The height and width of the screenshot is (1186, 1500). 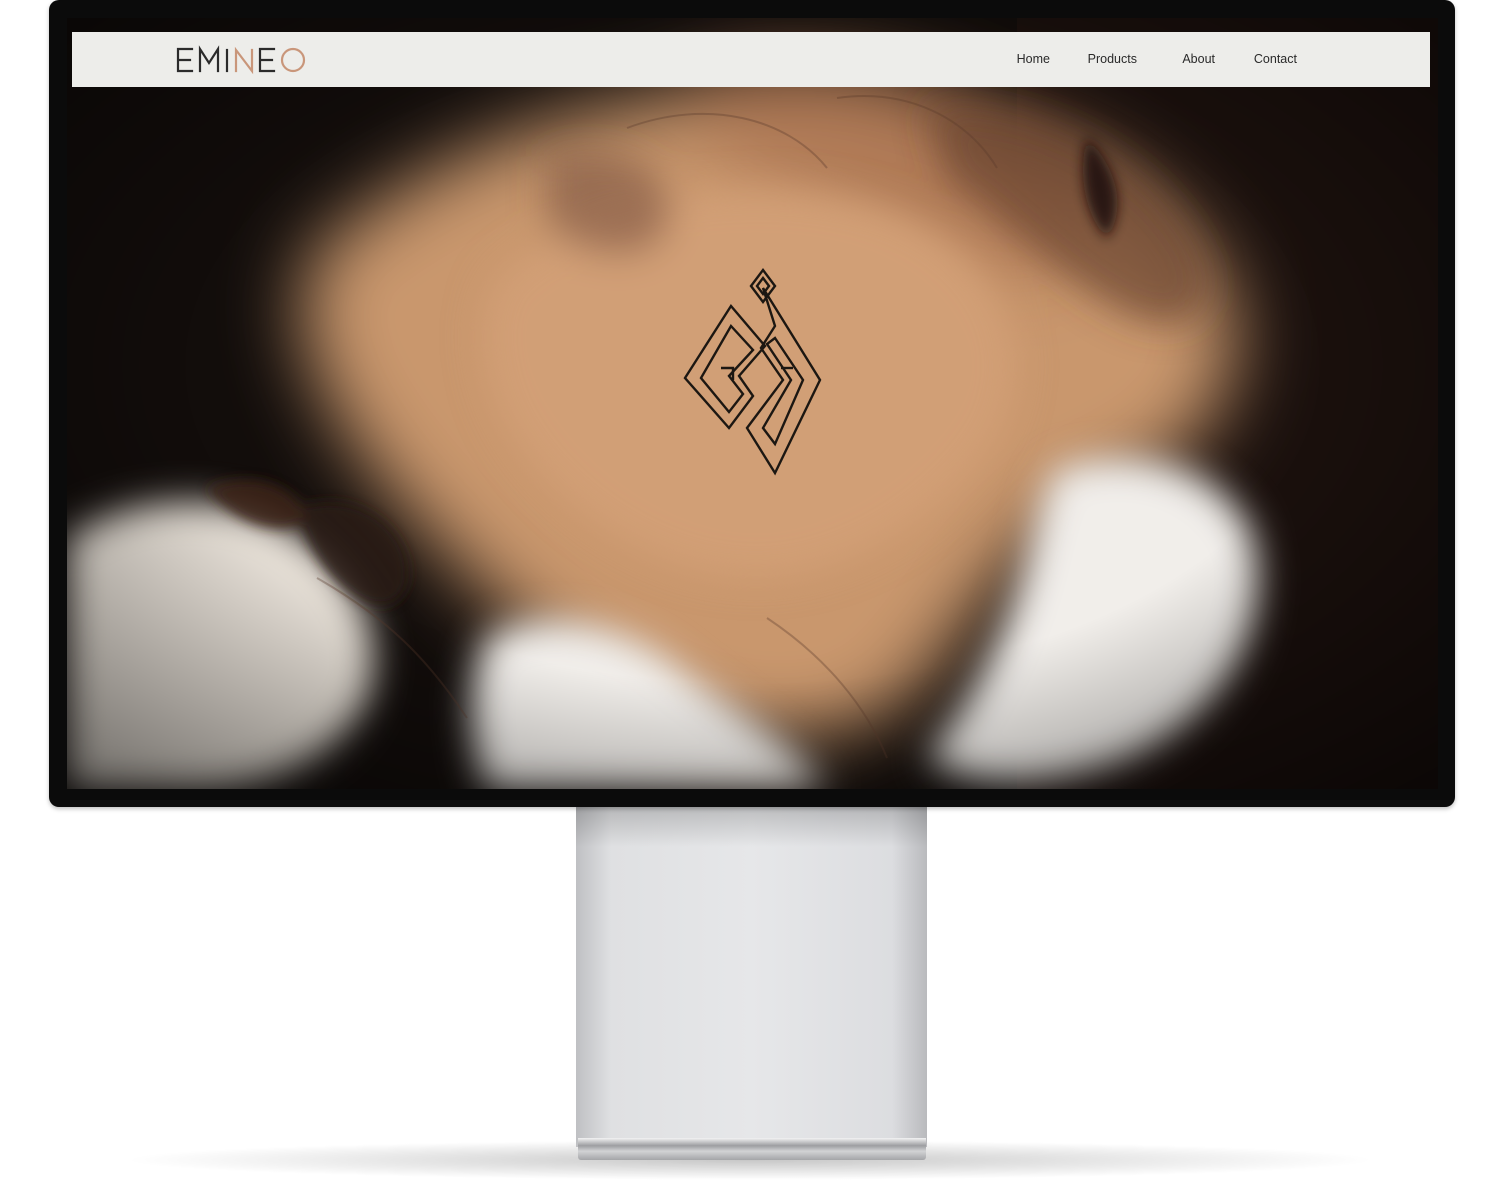 What do you see at coordinates (1275, 59) in the screenshot?
I see `nav-contact-link: Contact` at bounding box center [1275, 59].